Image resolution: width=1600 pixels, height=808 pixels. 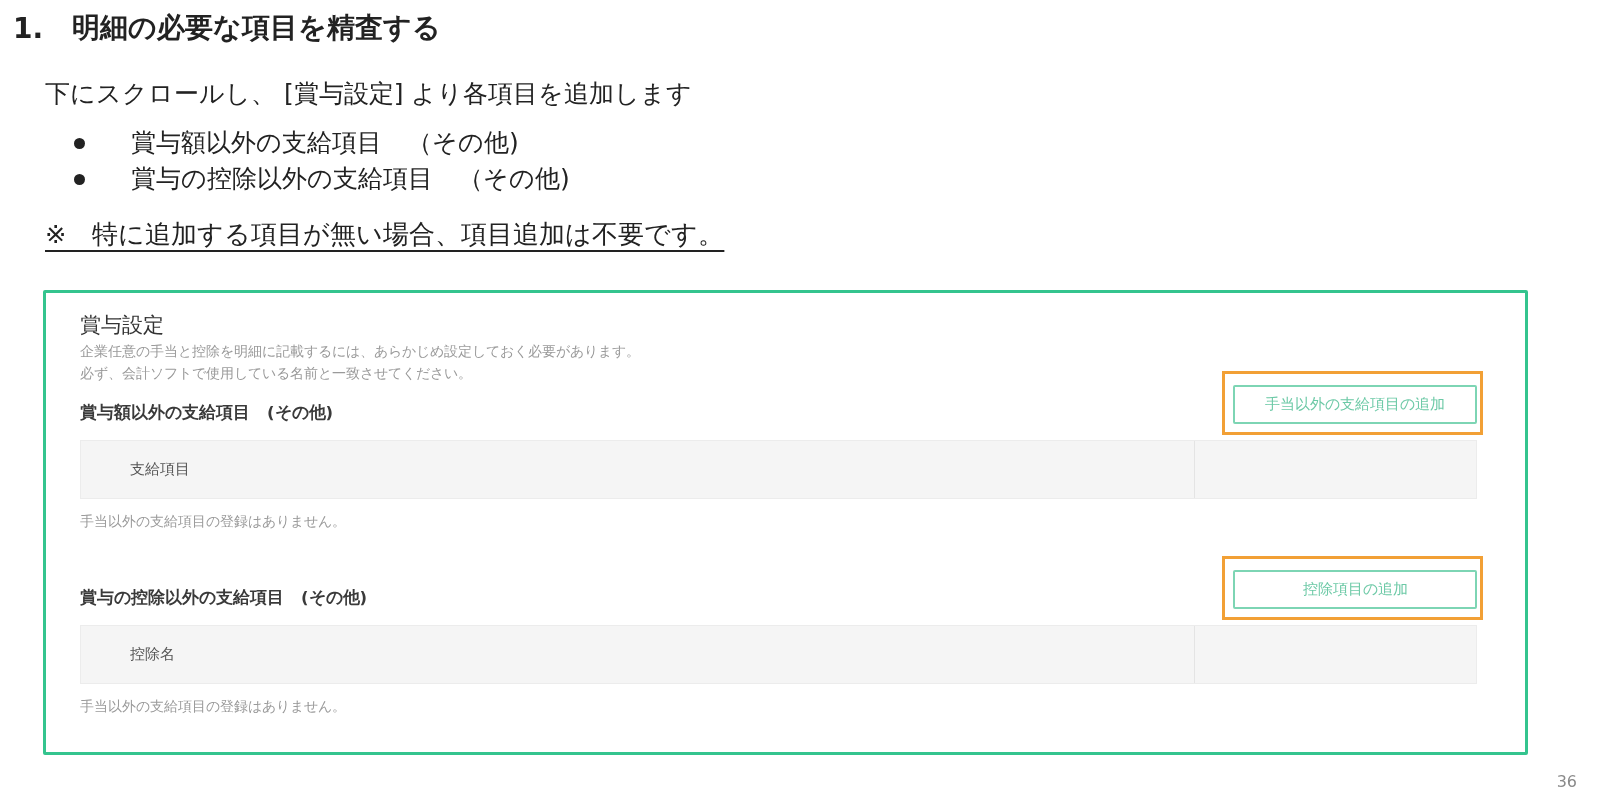 What do you see at coordinates (360, 351) in the screenshot?
I see `description-text: 企業任意の手当と控除を明細に記載するには、あらかじめ設定しておく必要があります。` at bounding box center [360, 351].